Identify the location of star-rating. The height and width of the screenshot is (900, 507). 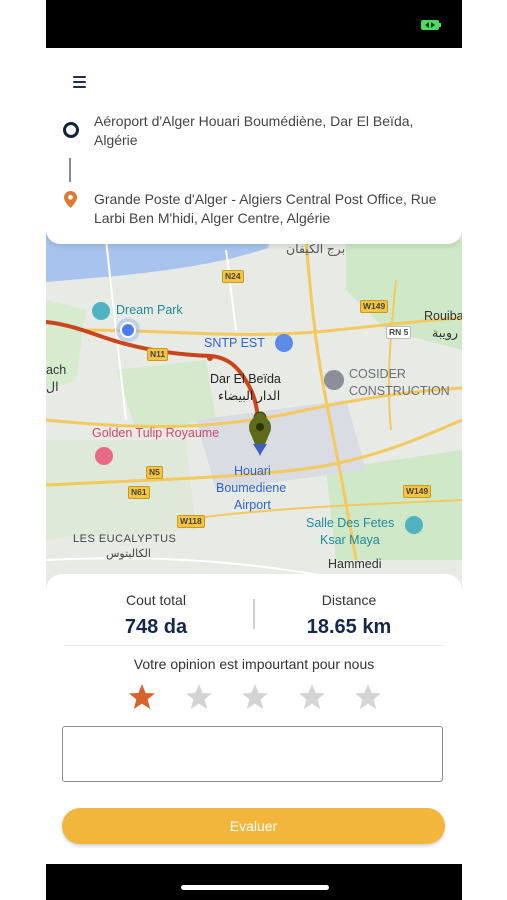
(254, 698).